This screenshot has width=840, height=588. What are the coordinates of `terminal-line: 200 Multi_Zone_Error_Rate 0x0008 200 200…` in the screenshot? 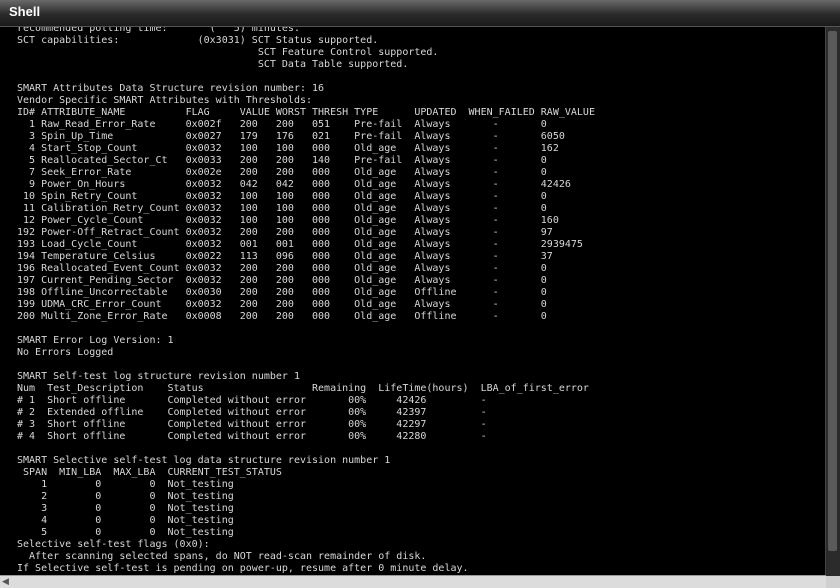 It's located at (282, 316).